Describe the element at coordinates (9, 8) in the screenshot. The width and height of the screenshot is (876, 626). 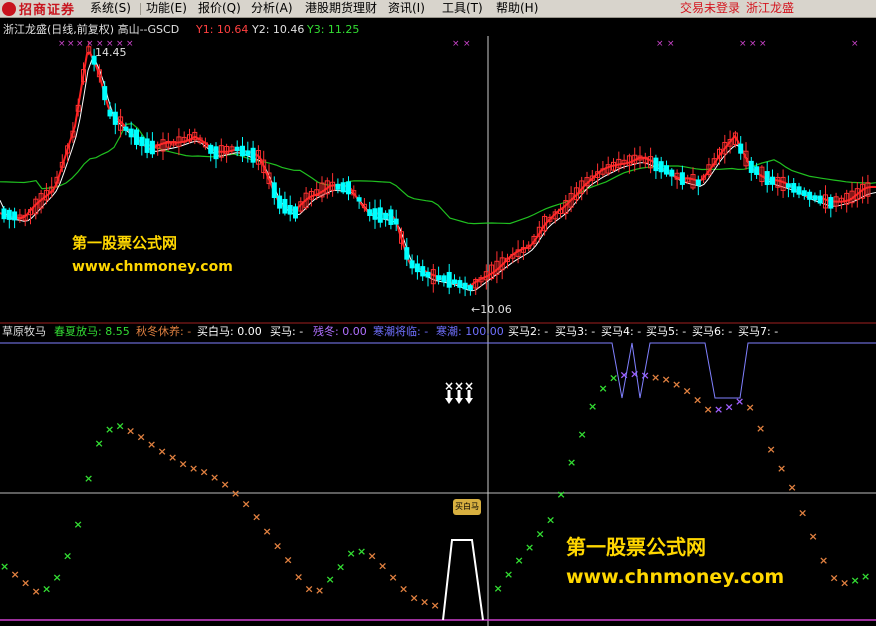
I see `logo-icon` at that location.